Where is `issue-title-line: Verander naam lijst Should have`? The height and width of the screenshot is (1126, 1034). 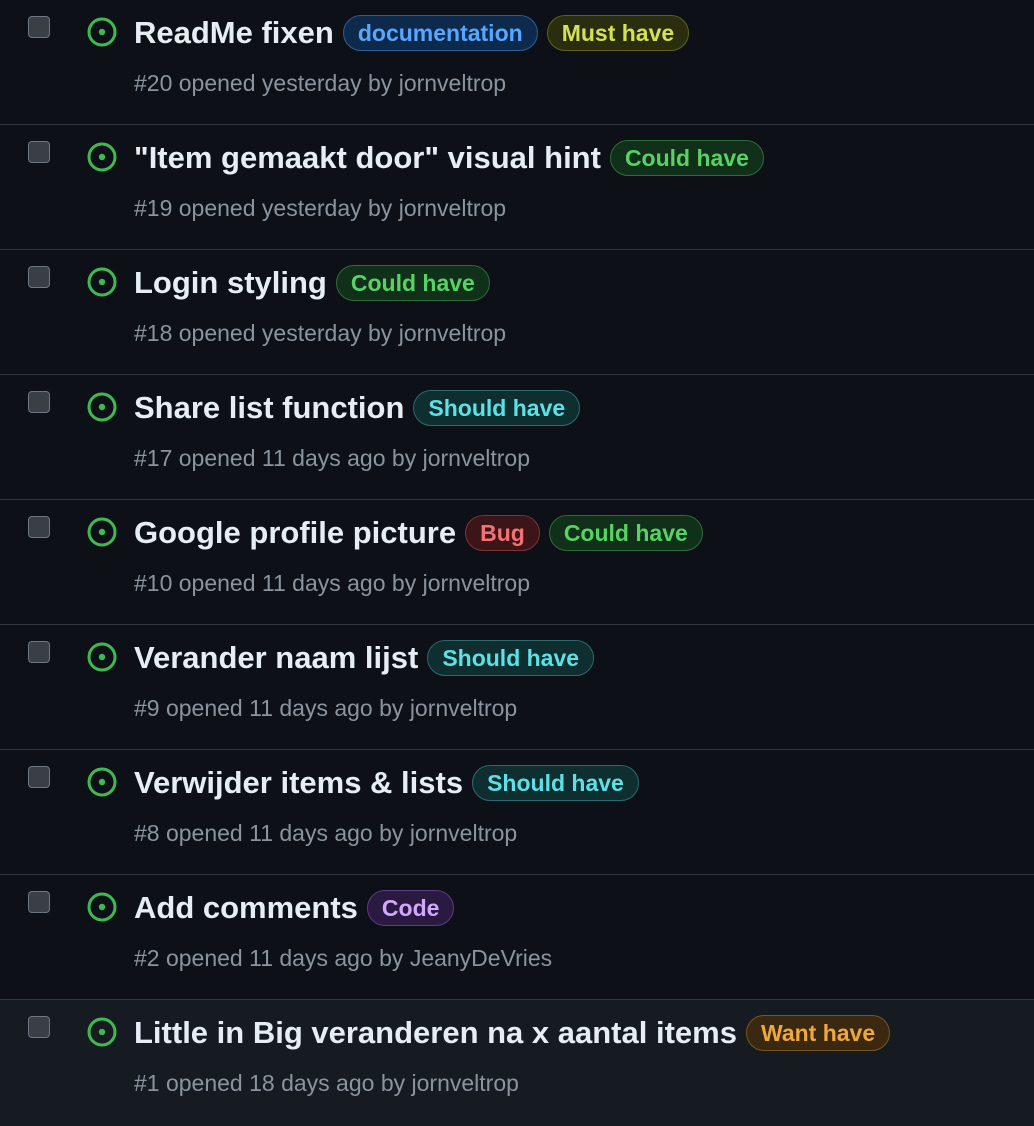
issue-title-line: Verander naam lijst Should have is located at coordinates (364, 658).